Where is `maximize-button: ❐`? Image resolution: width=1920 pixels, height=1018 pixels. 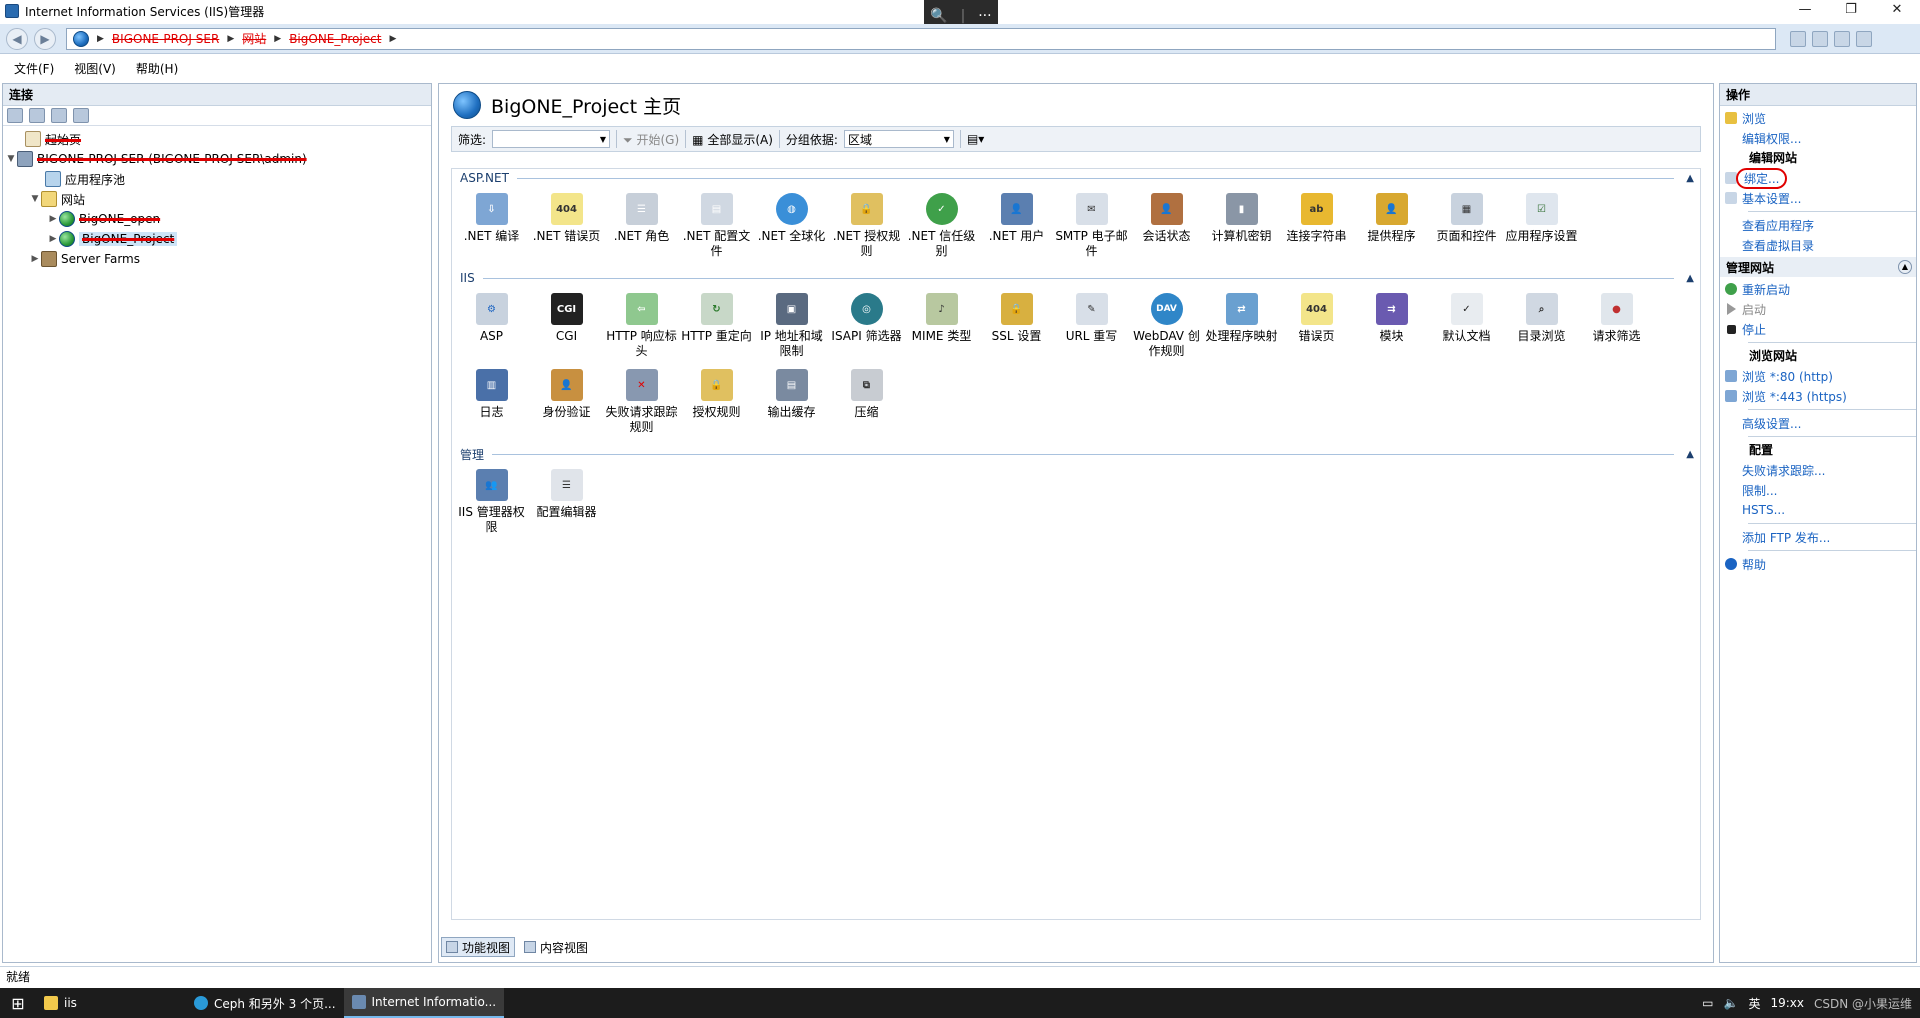
maximize-button: ❐ is located at coordinates (1851, 11).